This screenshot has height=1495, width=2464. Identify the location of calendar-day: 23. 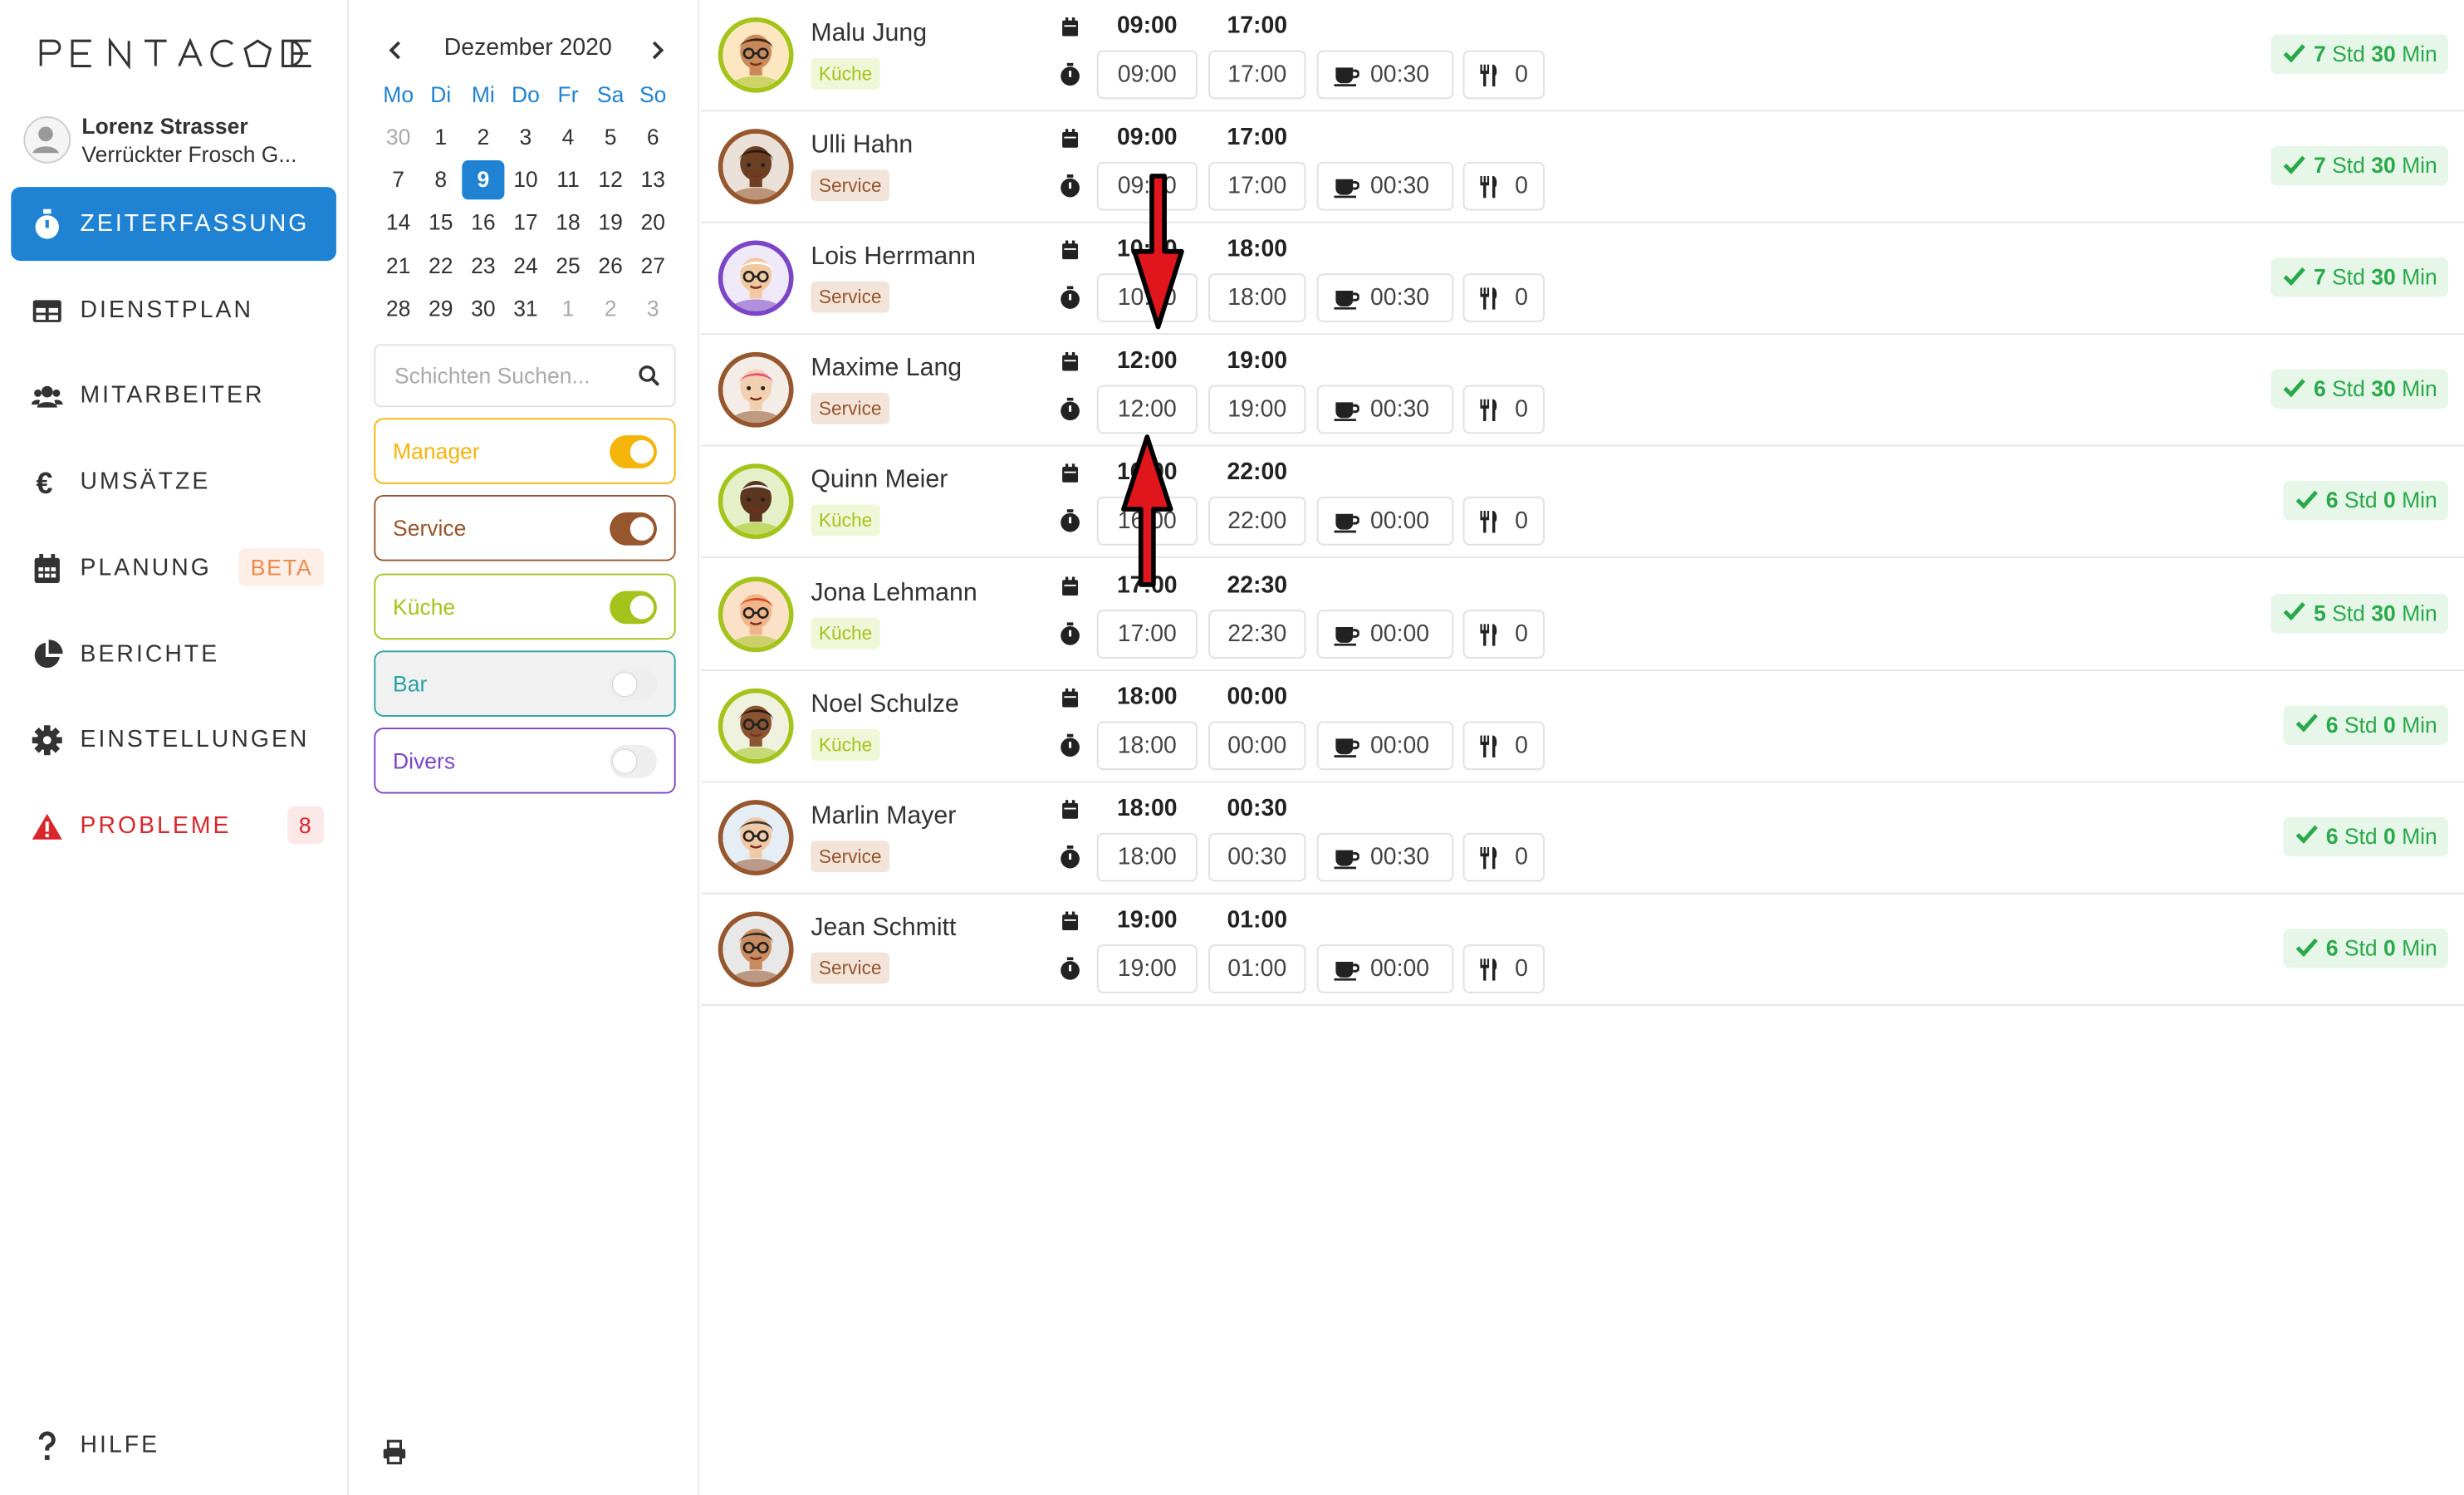
(483, 266).